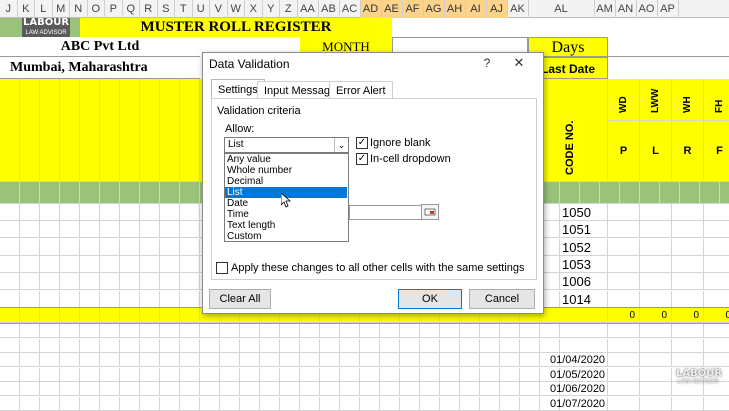 The image size is (729, 411). Describe the element at coordinates (716, 100) in the screenshot. I see `col-label-cell: FH` at that location.